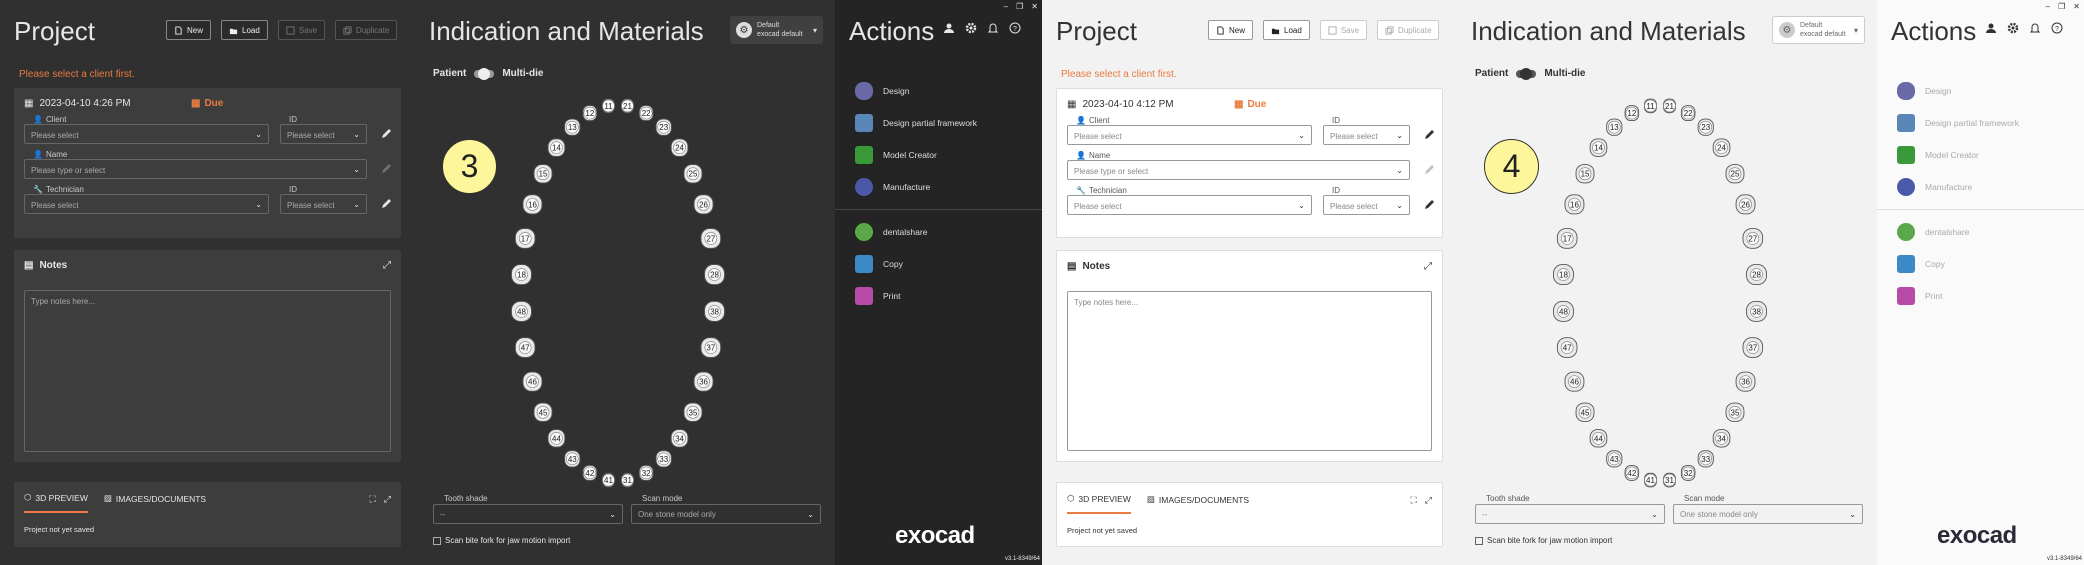  I want to click on tooth-15: 15, so click(1585, 174).